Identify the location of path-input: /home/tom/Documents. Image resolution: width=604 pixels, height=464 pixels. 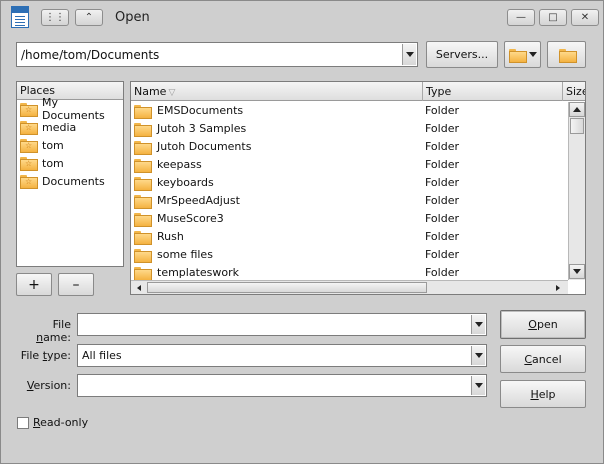
(90, 55).